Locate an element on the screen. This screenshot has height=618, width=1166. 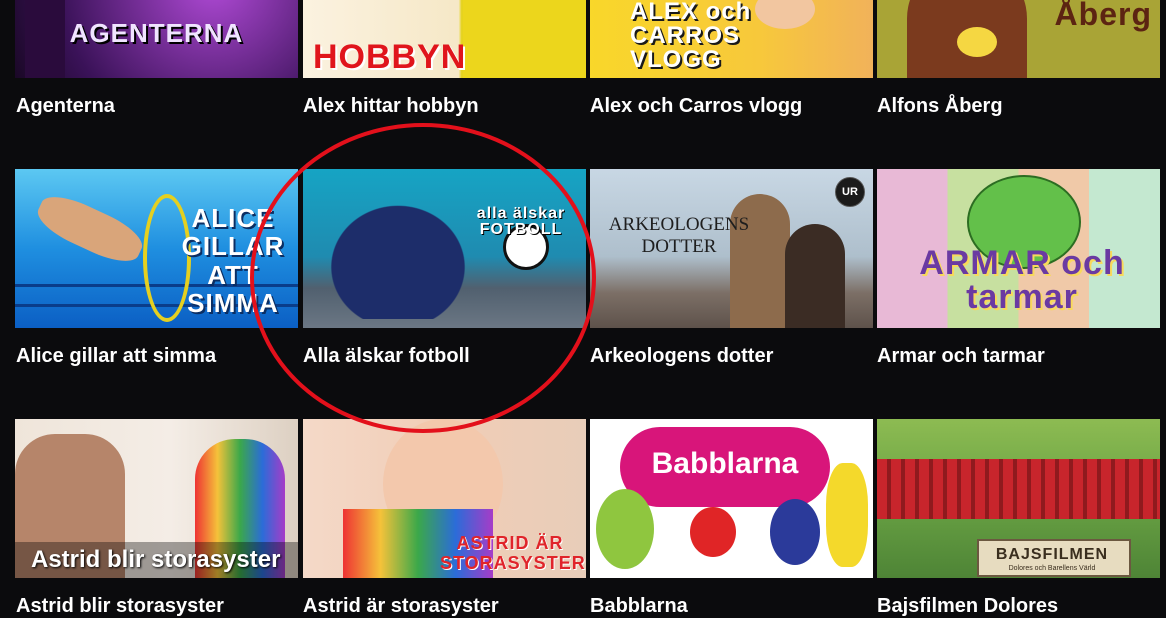
thumbnail: alla älskar FOTBOLL is located at coordinates (444, 248).